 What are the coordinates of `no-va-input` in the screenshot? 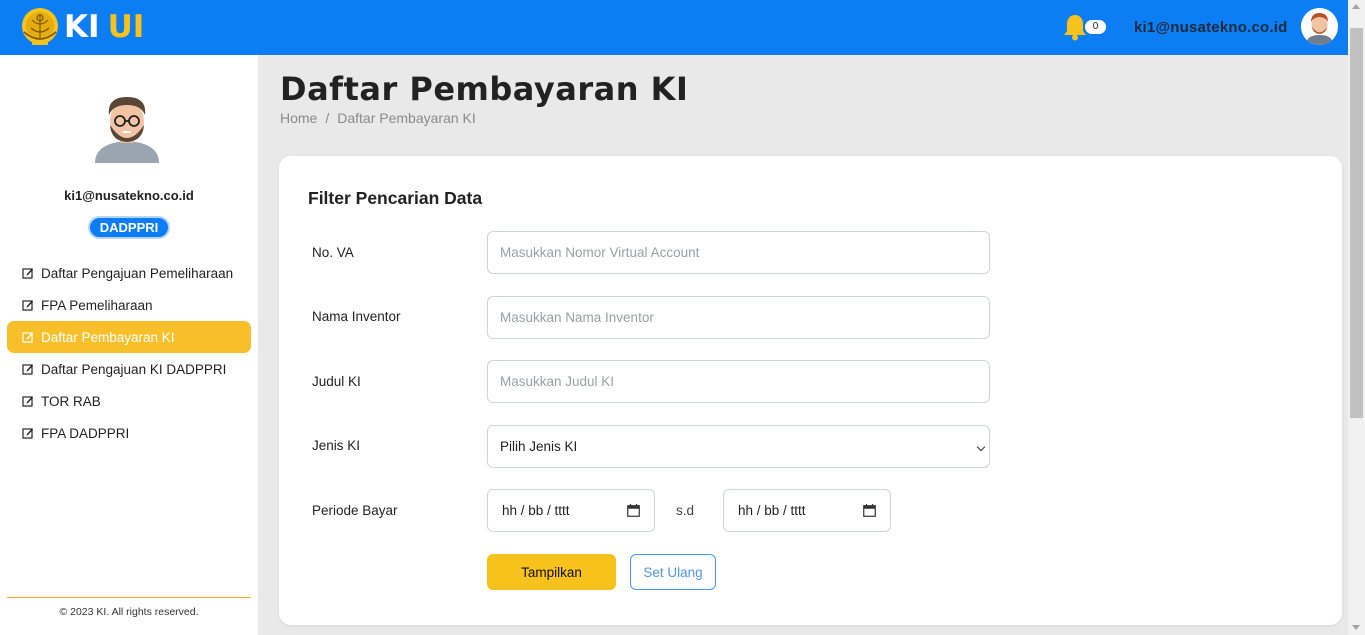 It's located at (738, 252).